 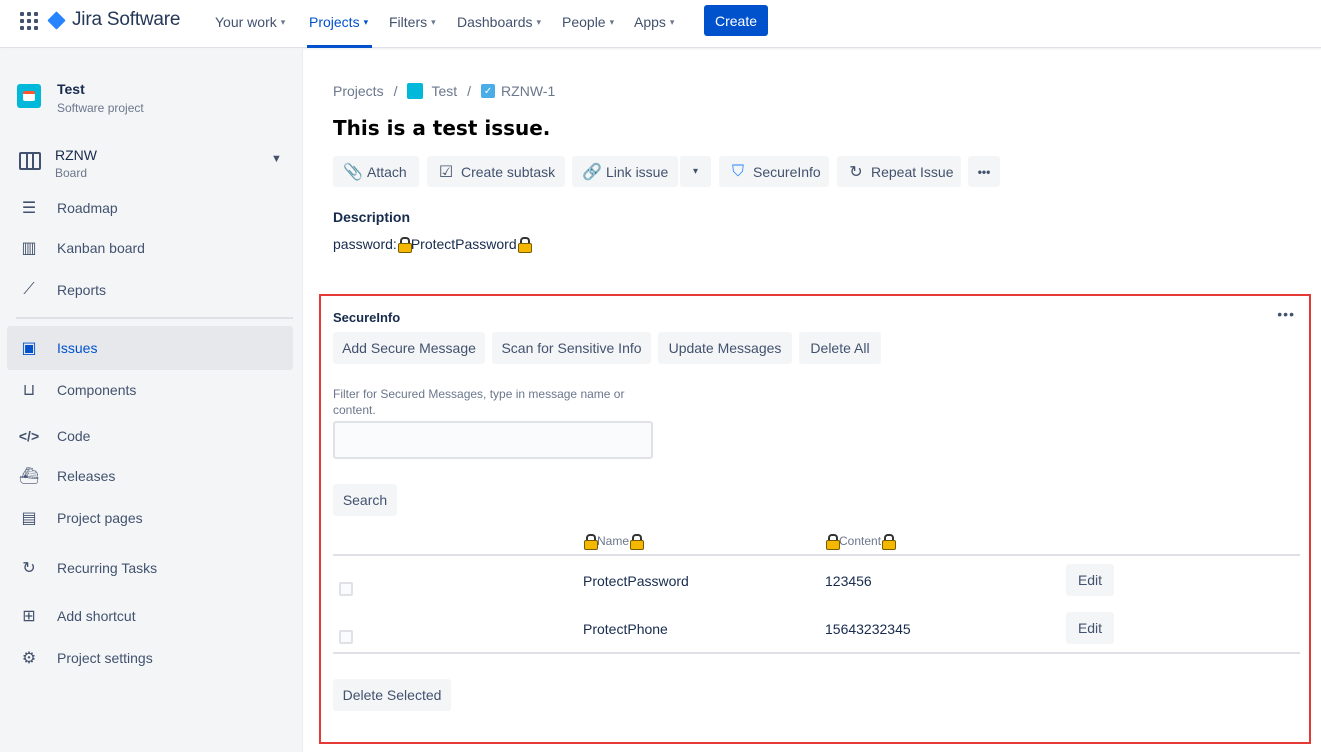 What do you see at coordinates (29, 568) in the screenshot?
I see `recurring-icon: ↻` at bounding box center [29, 568].